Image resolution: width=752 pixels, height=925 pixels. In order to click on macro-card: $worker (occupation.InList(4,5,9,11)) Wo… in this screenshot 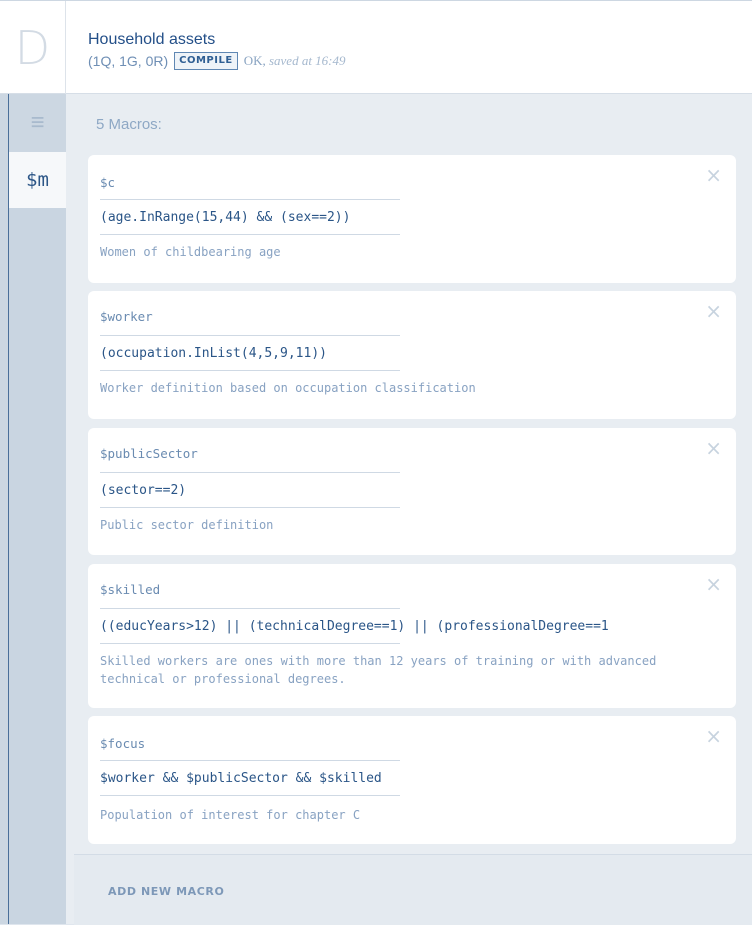, I will do `click(412, 355)`.